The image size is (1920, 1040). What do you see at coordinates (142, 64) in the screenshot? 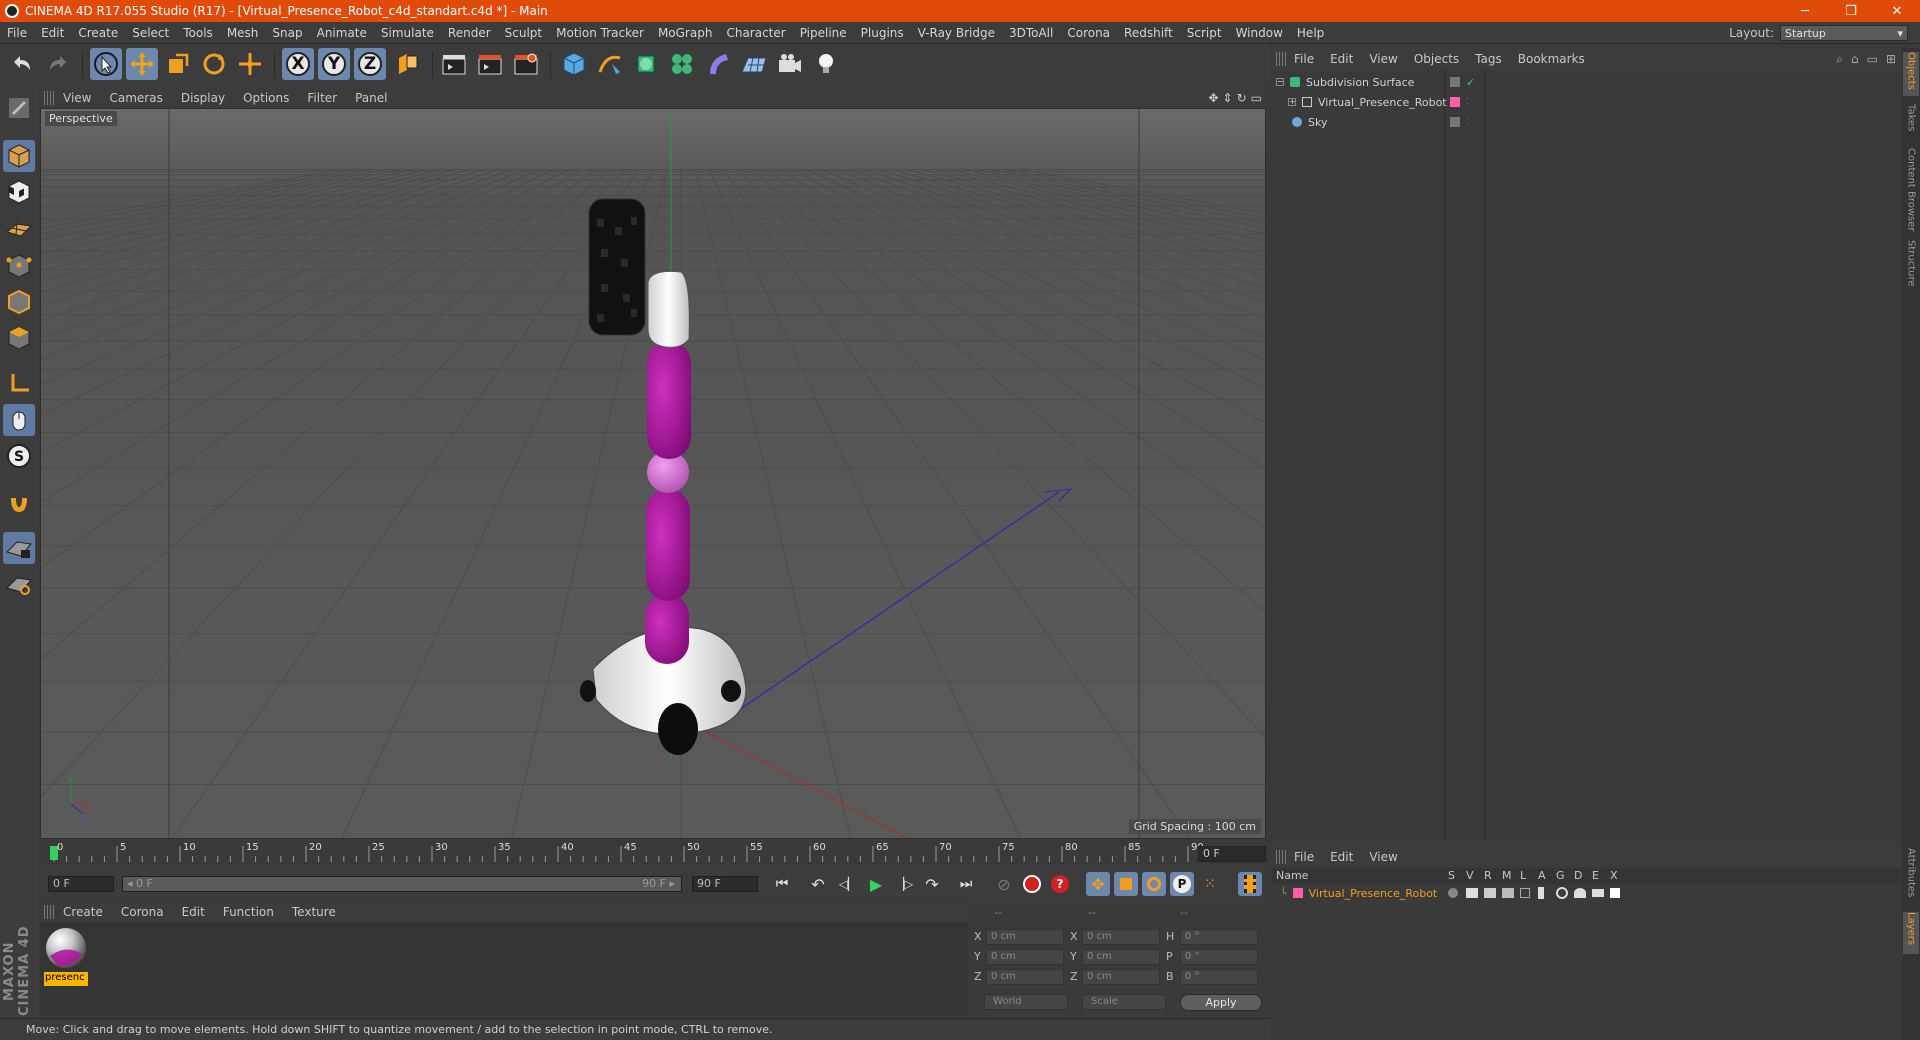
I see `move-tool-button` at bounding box center [142, 64].